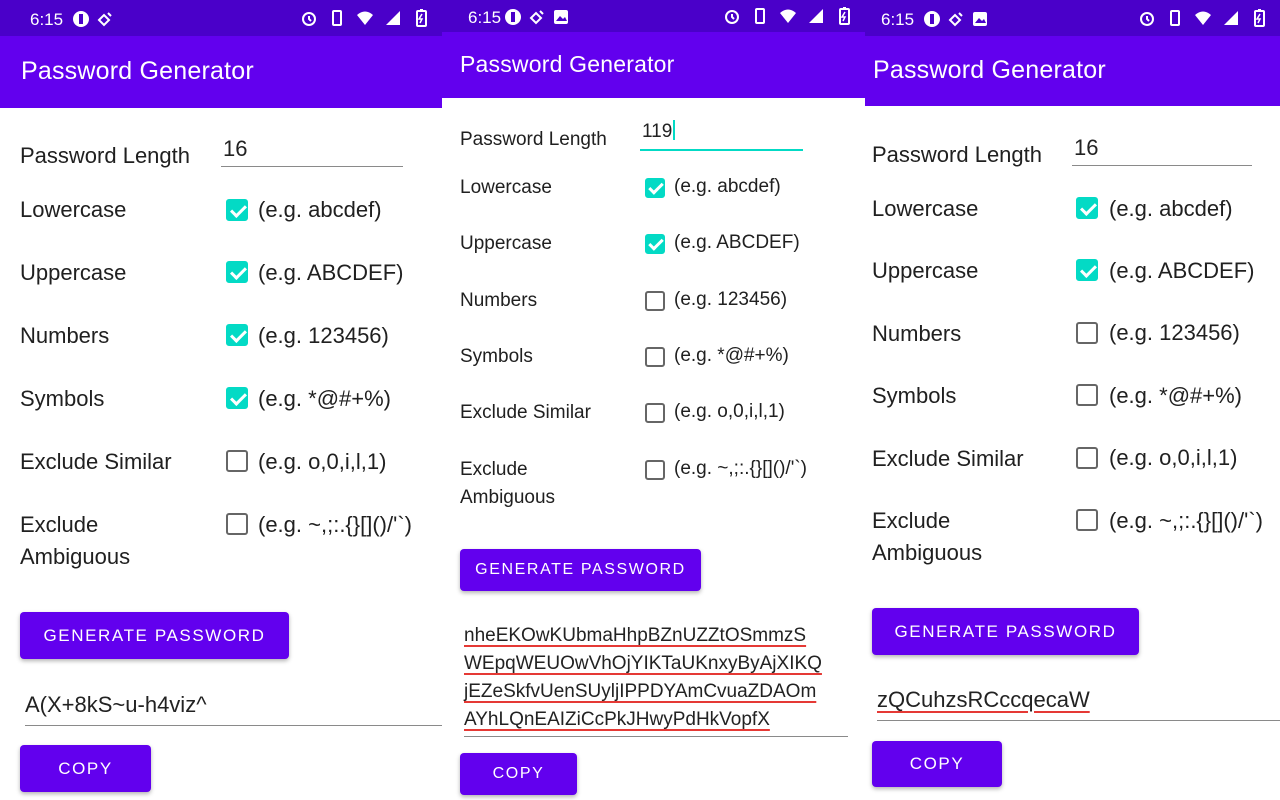 The height and width of the screenshot is (800, 1280). I want to click on password-output-field: A(X+8kS~u-h4viz^, so click(233, 709).